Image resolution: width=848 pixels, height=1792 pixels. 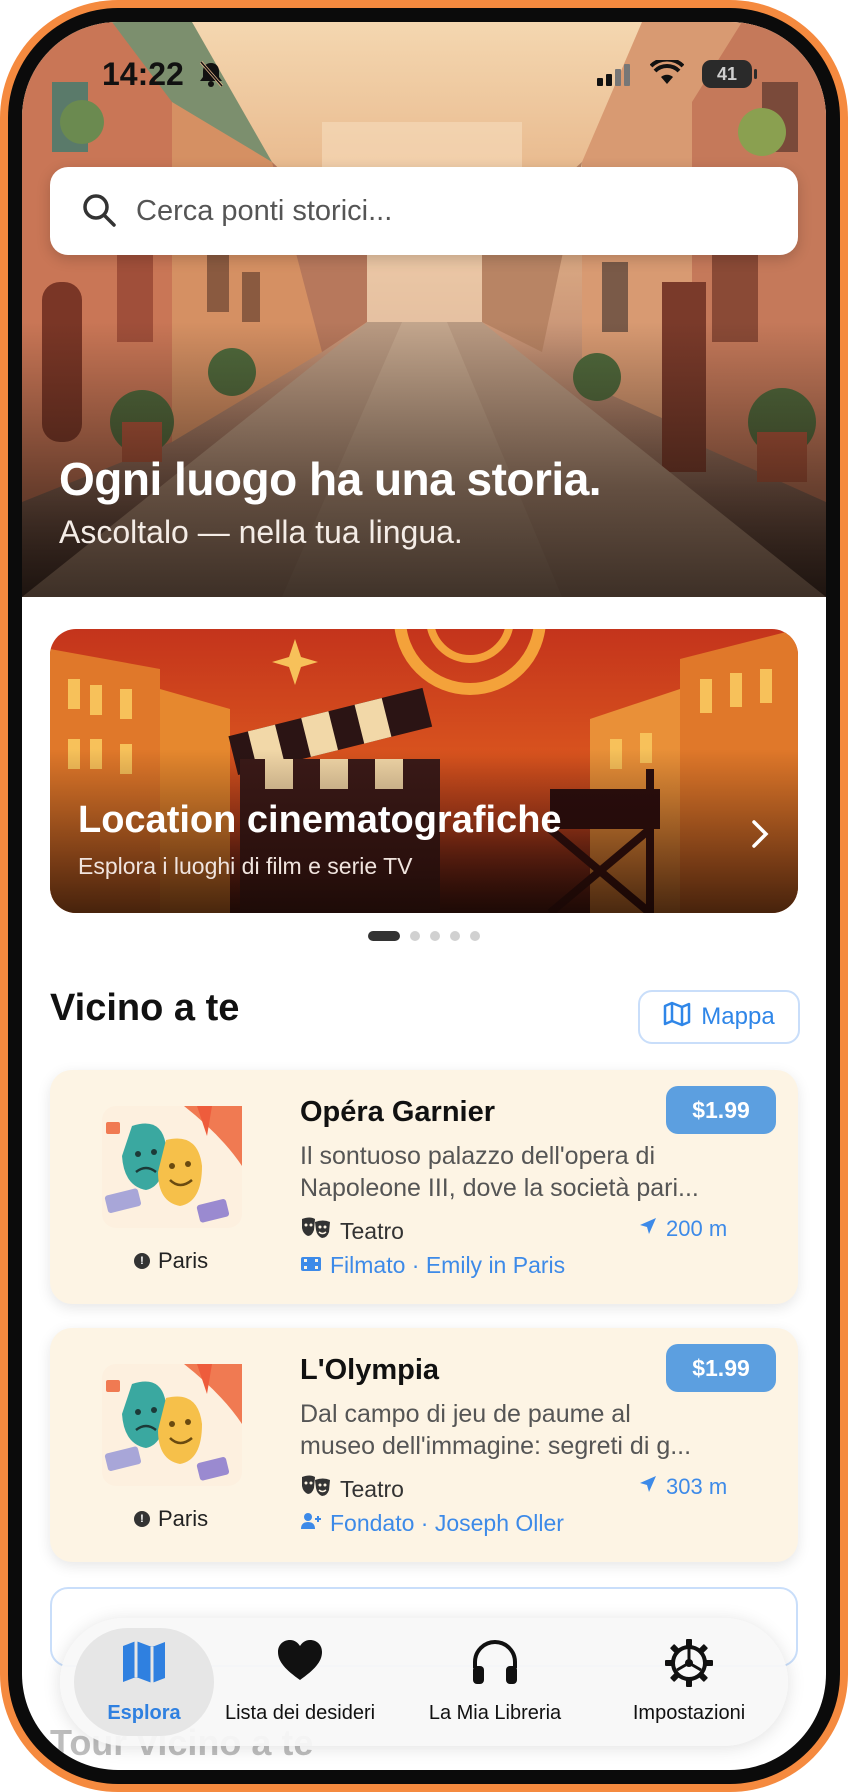 I want to click on person-icon, so click(x=311, y=1523).